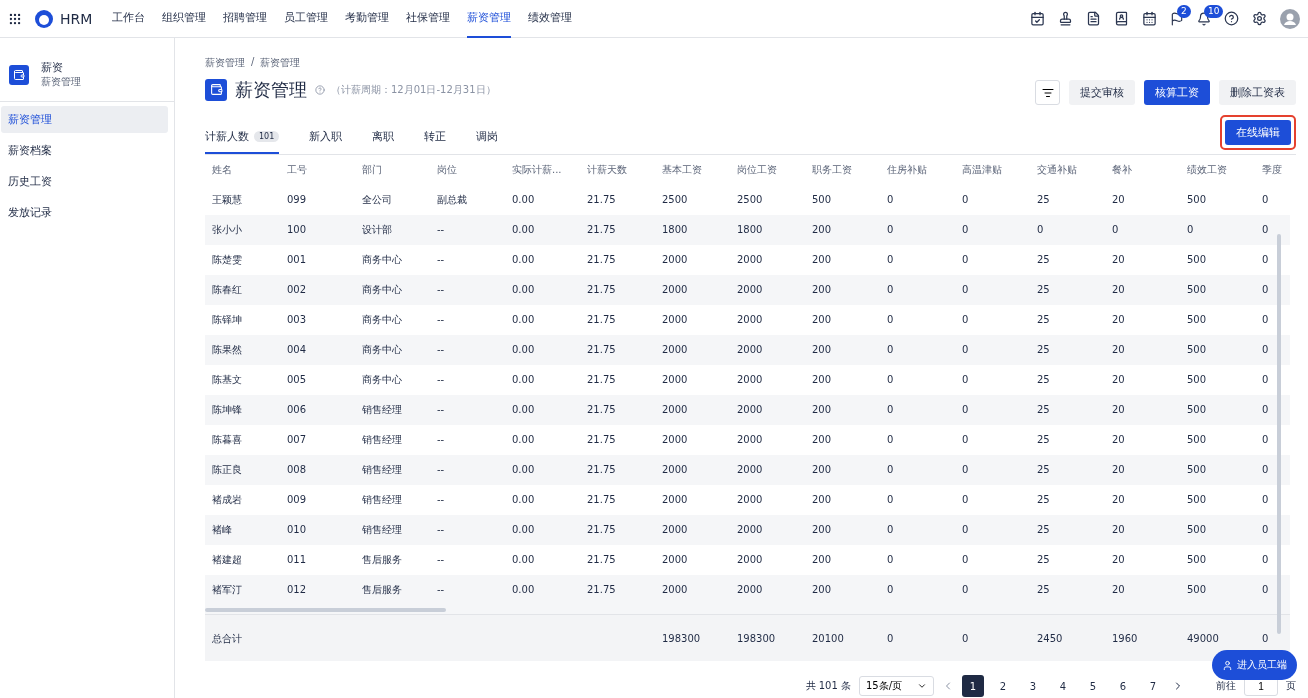 The image size is (1308, 698). Describe the element at coordinates (1149, 18) in the screenshot. I see `calendar-icon` at that location.